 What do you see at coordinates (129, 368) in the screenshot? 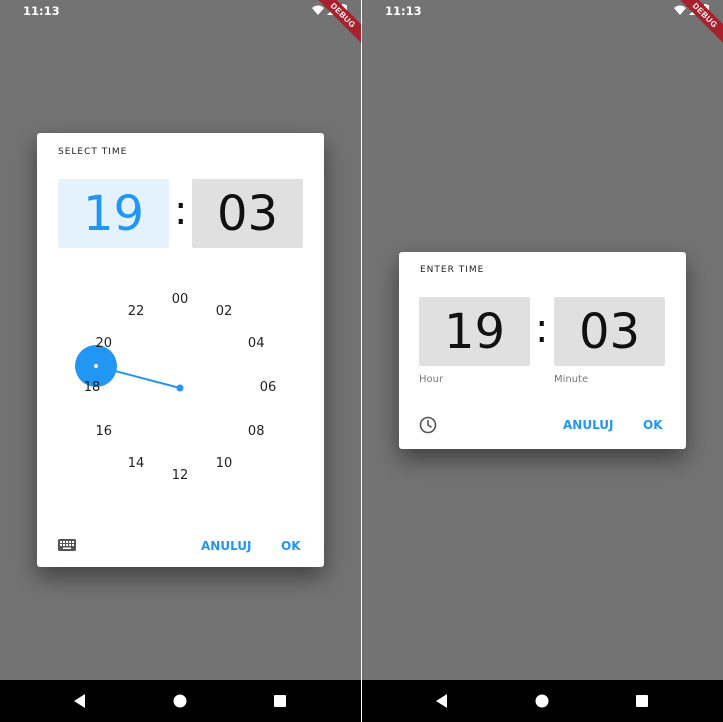
I see `clock-hand` at bounding box center [129, 368].